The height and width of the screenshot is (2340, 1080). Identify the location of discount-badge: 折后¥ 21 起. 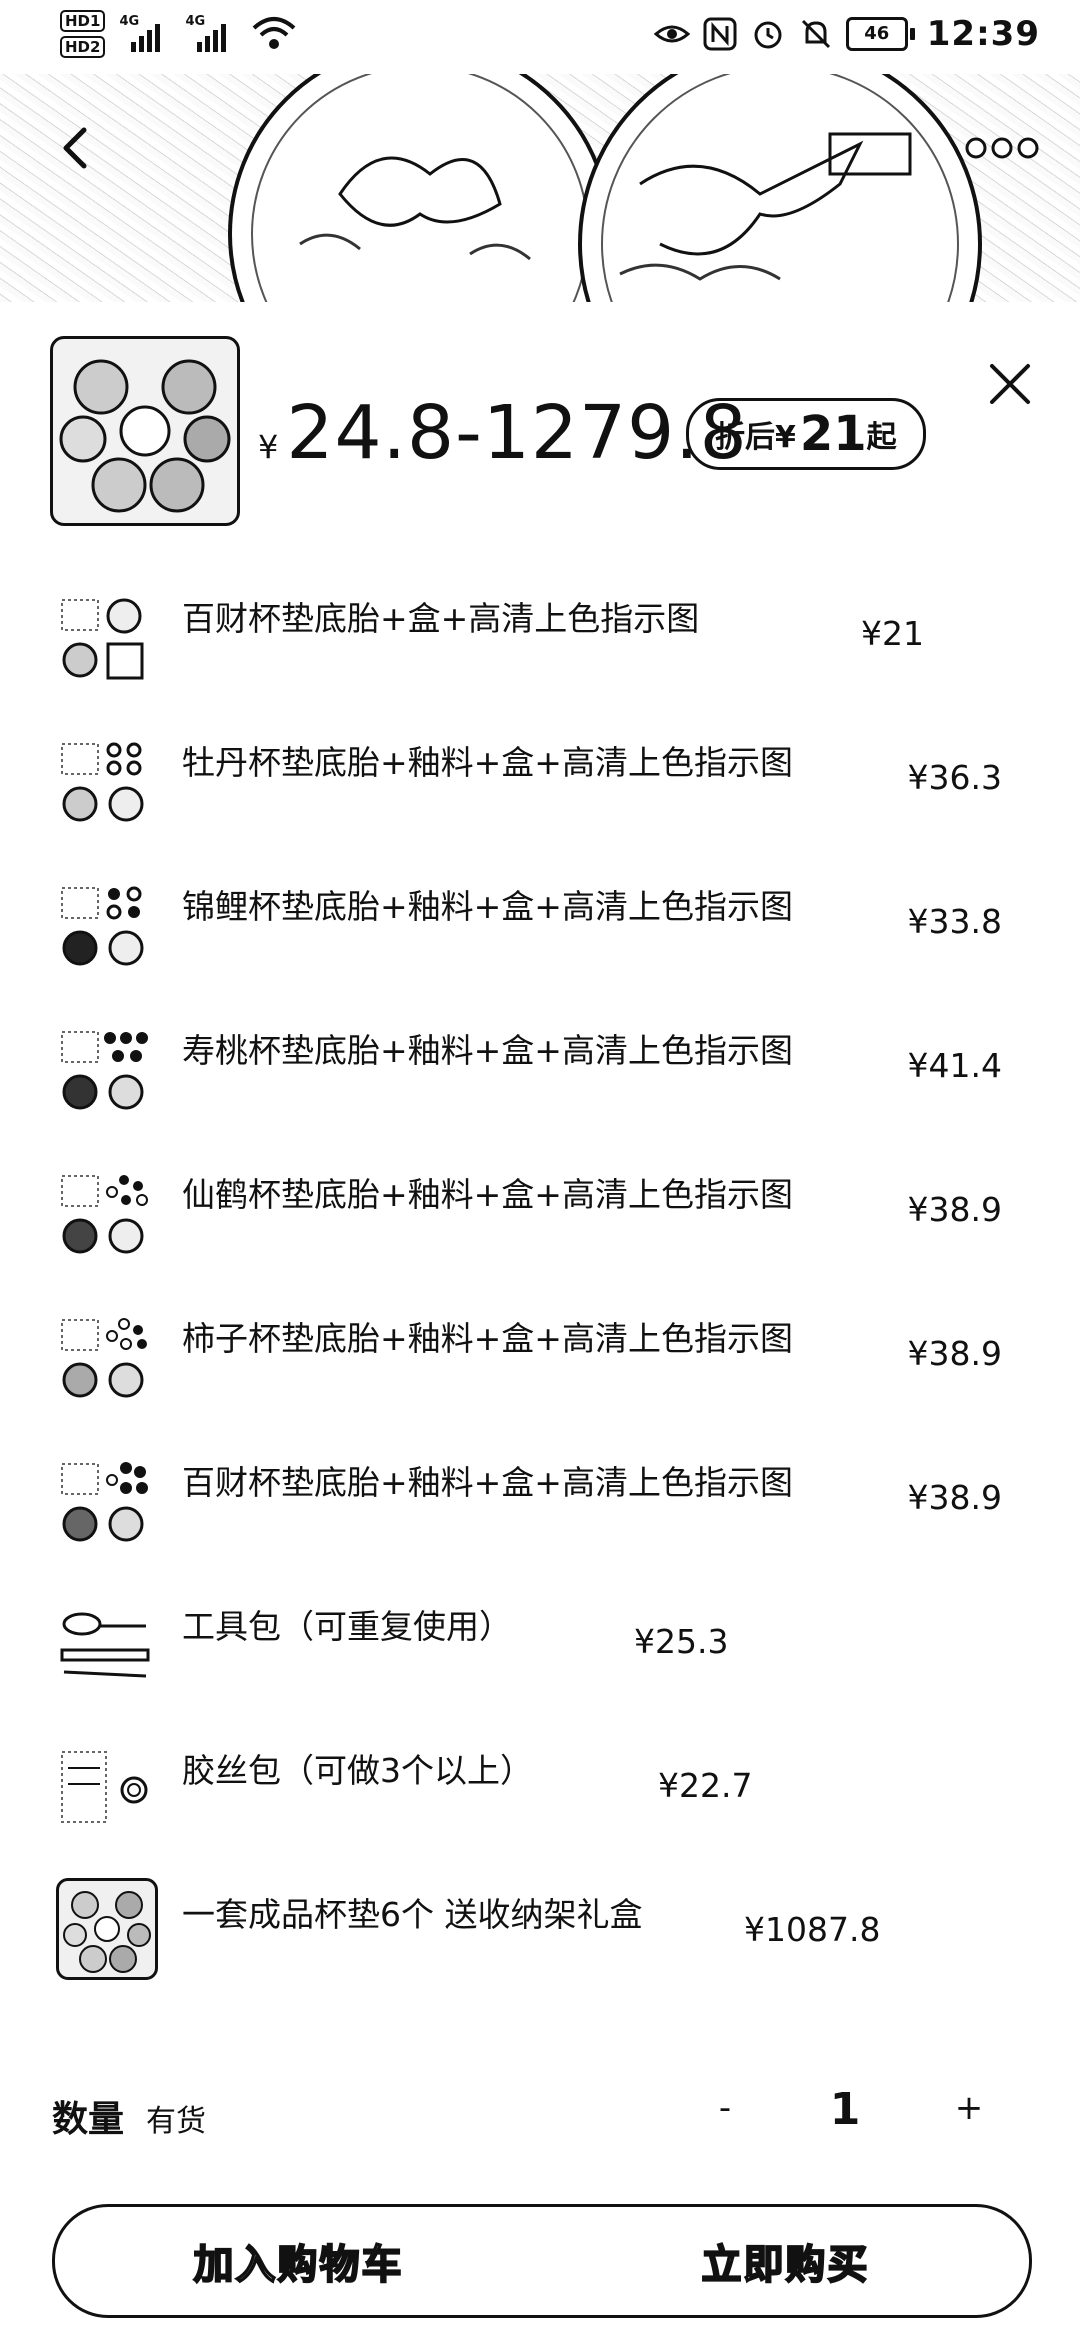
(806, 434).